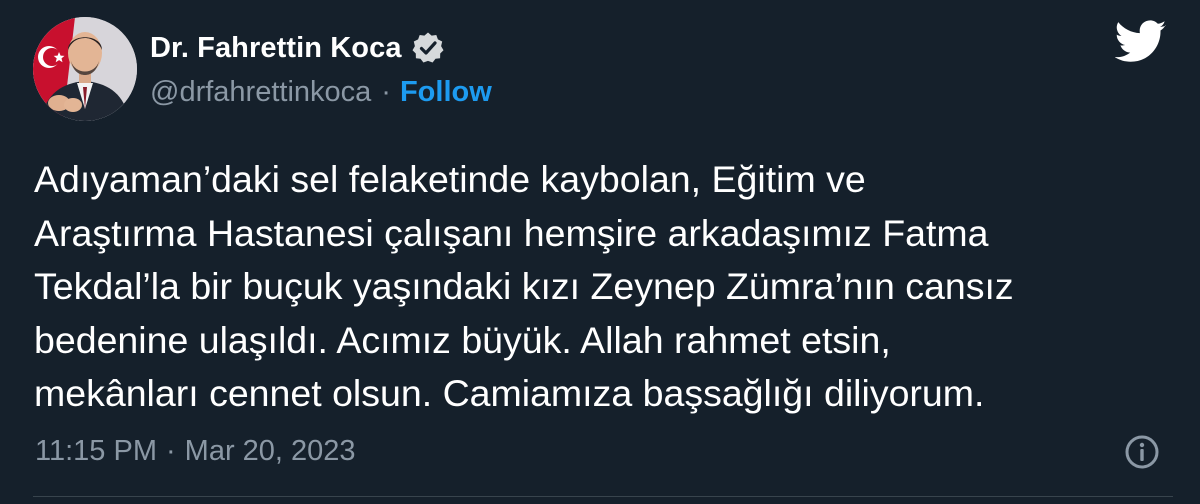  I want to click on avatar-photo, so click(85, 69).